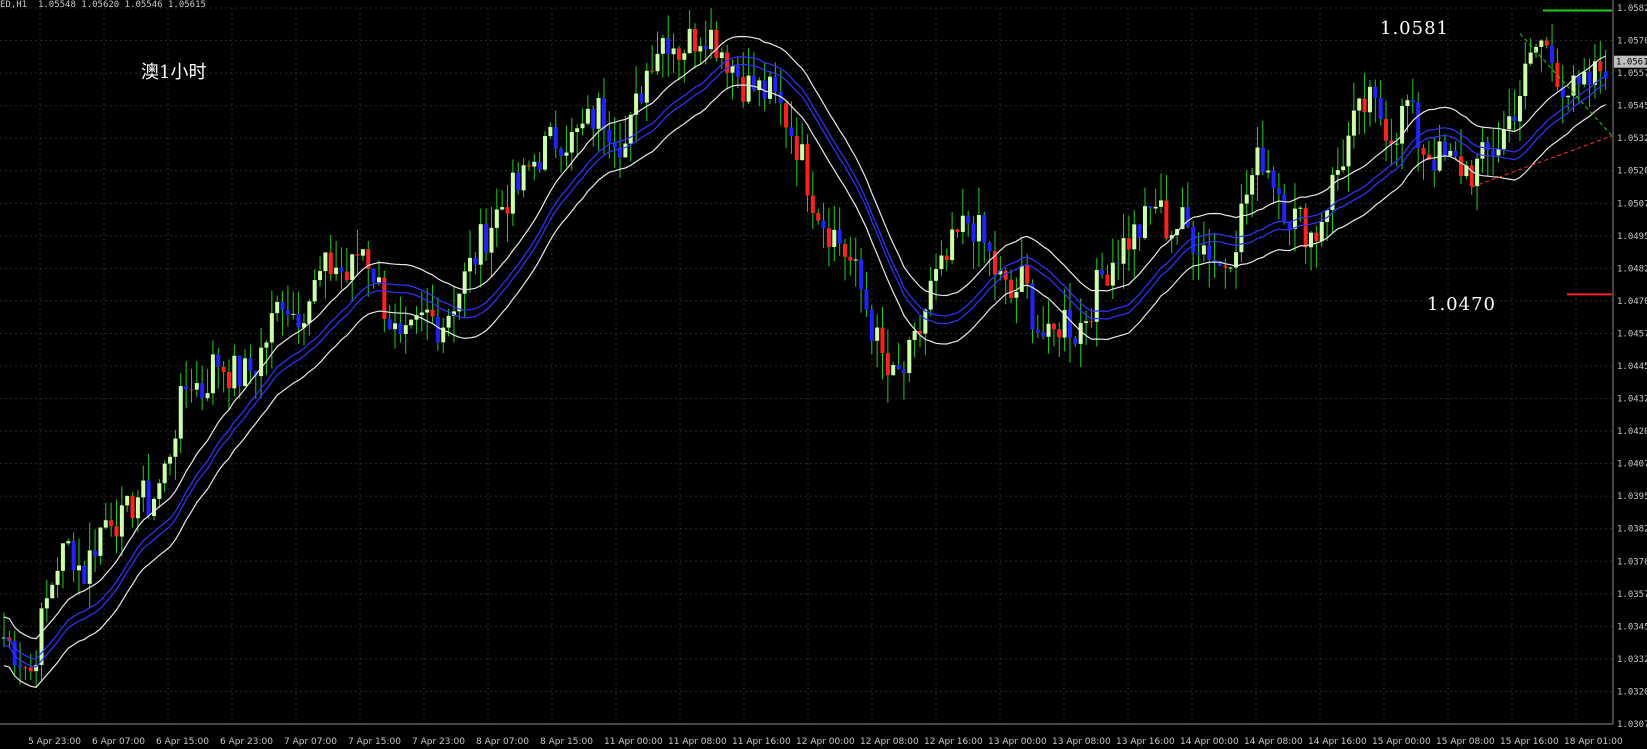 The image size is (1647, 749). Describe the element at coordinates (1337, 742) in the screenshot. I see `x-tick-label: 14 Apr 16:00` at that location.